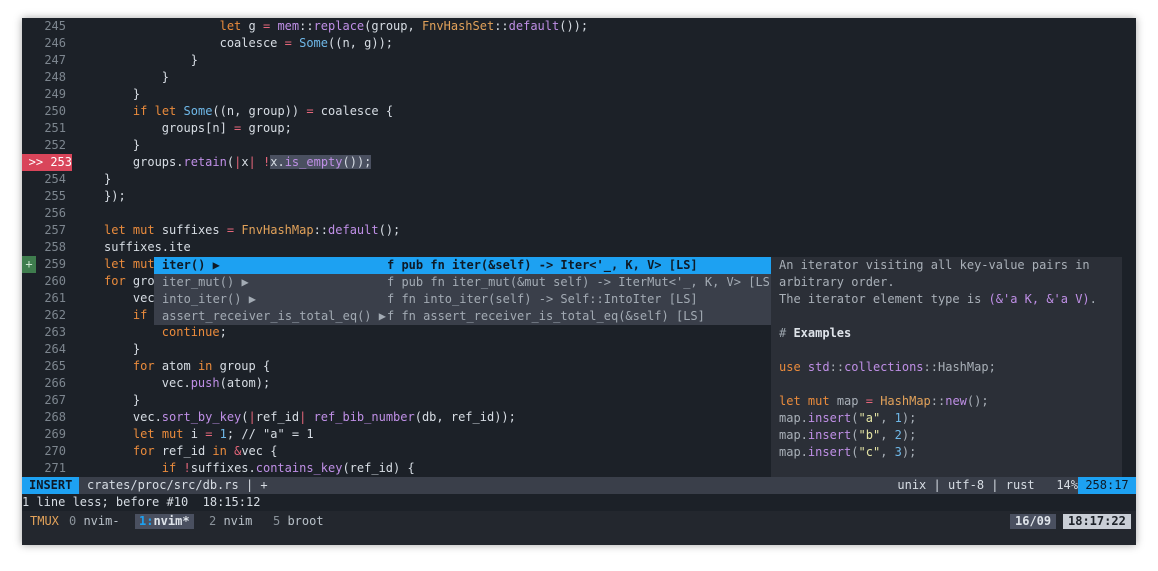  What do you see at coordinates (187, 383) in the screenshot?
I see `line-text: vec.push(atom);` at bounding box center [187, 383].